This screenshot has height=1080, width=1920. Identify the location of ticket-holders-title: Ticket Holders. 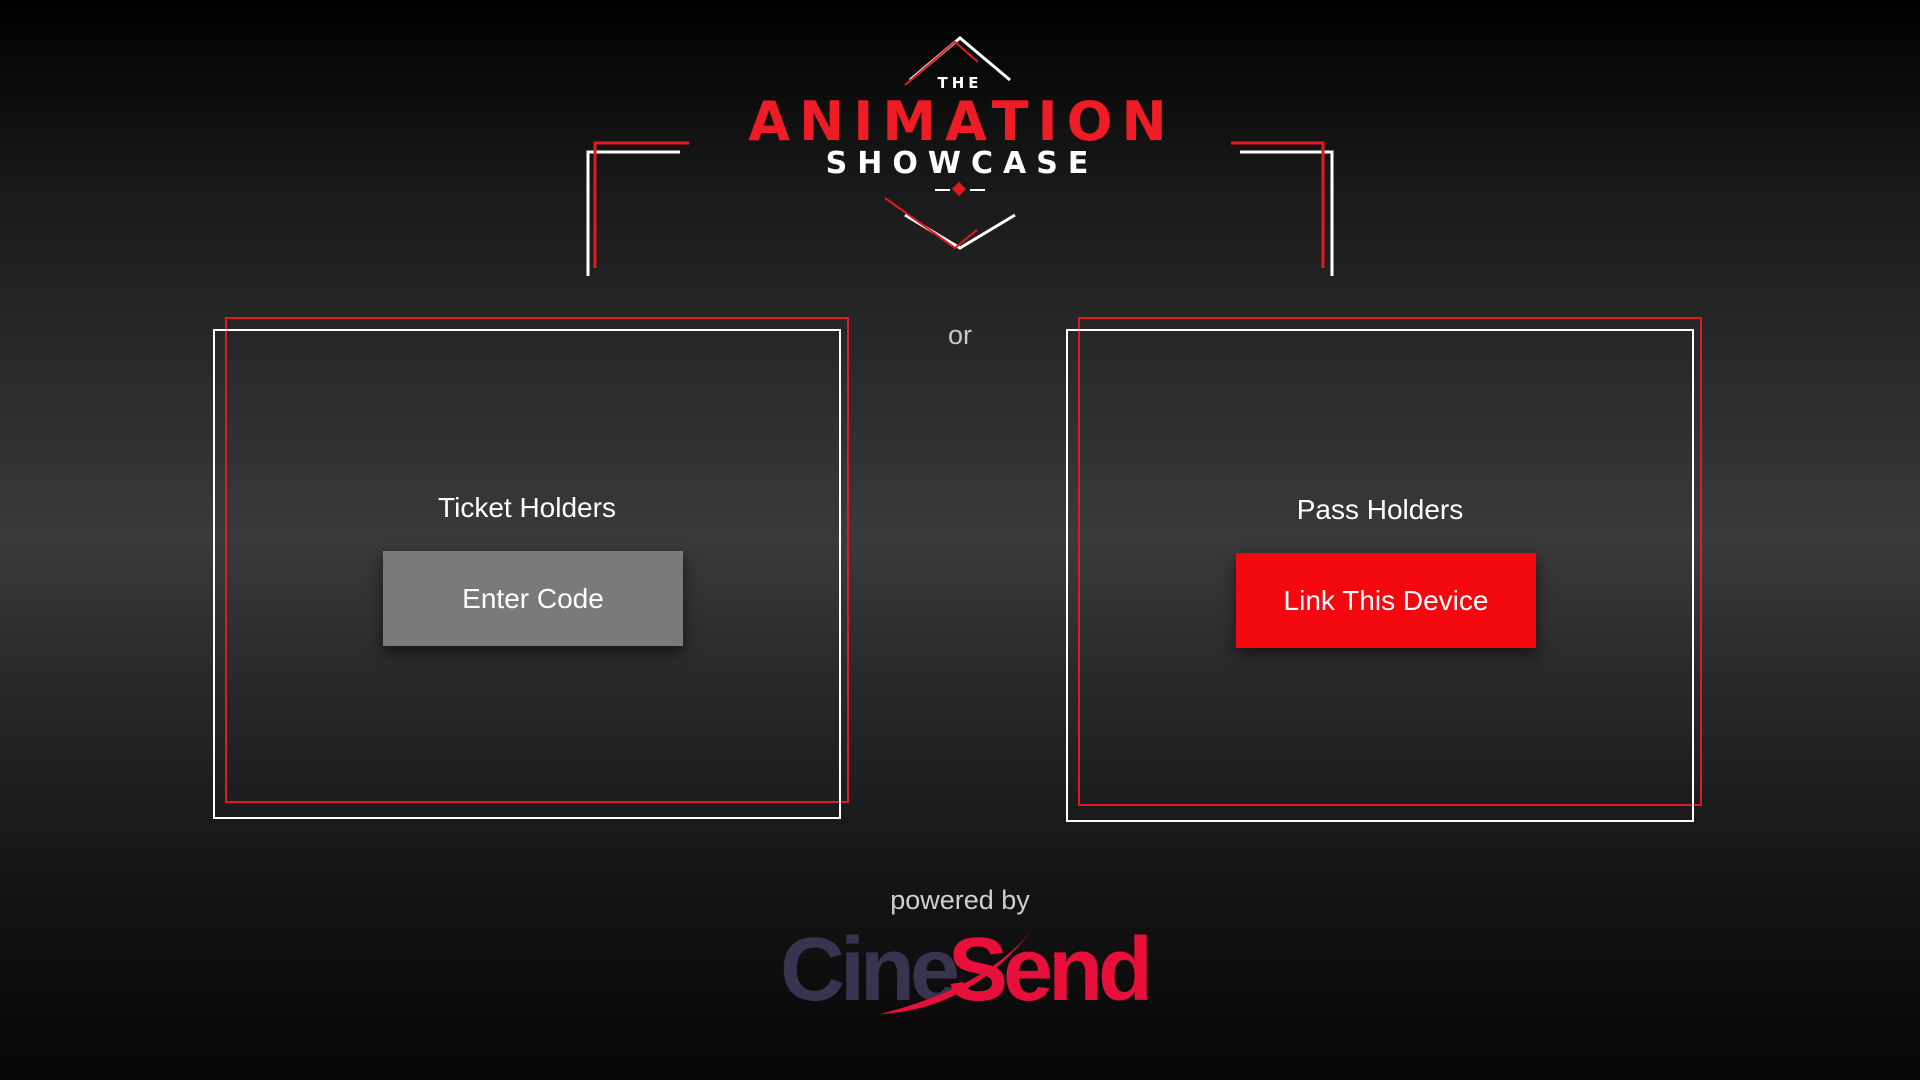
(527, 507).